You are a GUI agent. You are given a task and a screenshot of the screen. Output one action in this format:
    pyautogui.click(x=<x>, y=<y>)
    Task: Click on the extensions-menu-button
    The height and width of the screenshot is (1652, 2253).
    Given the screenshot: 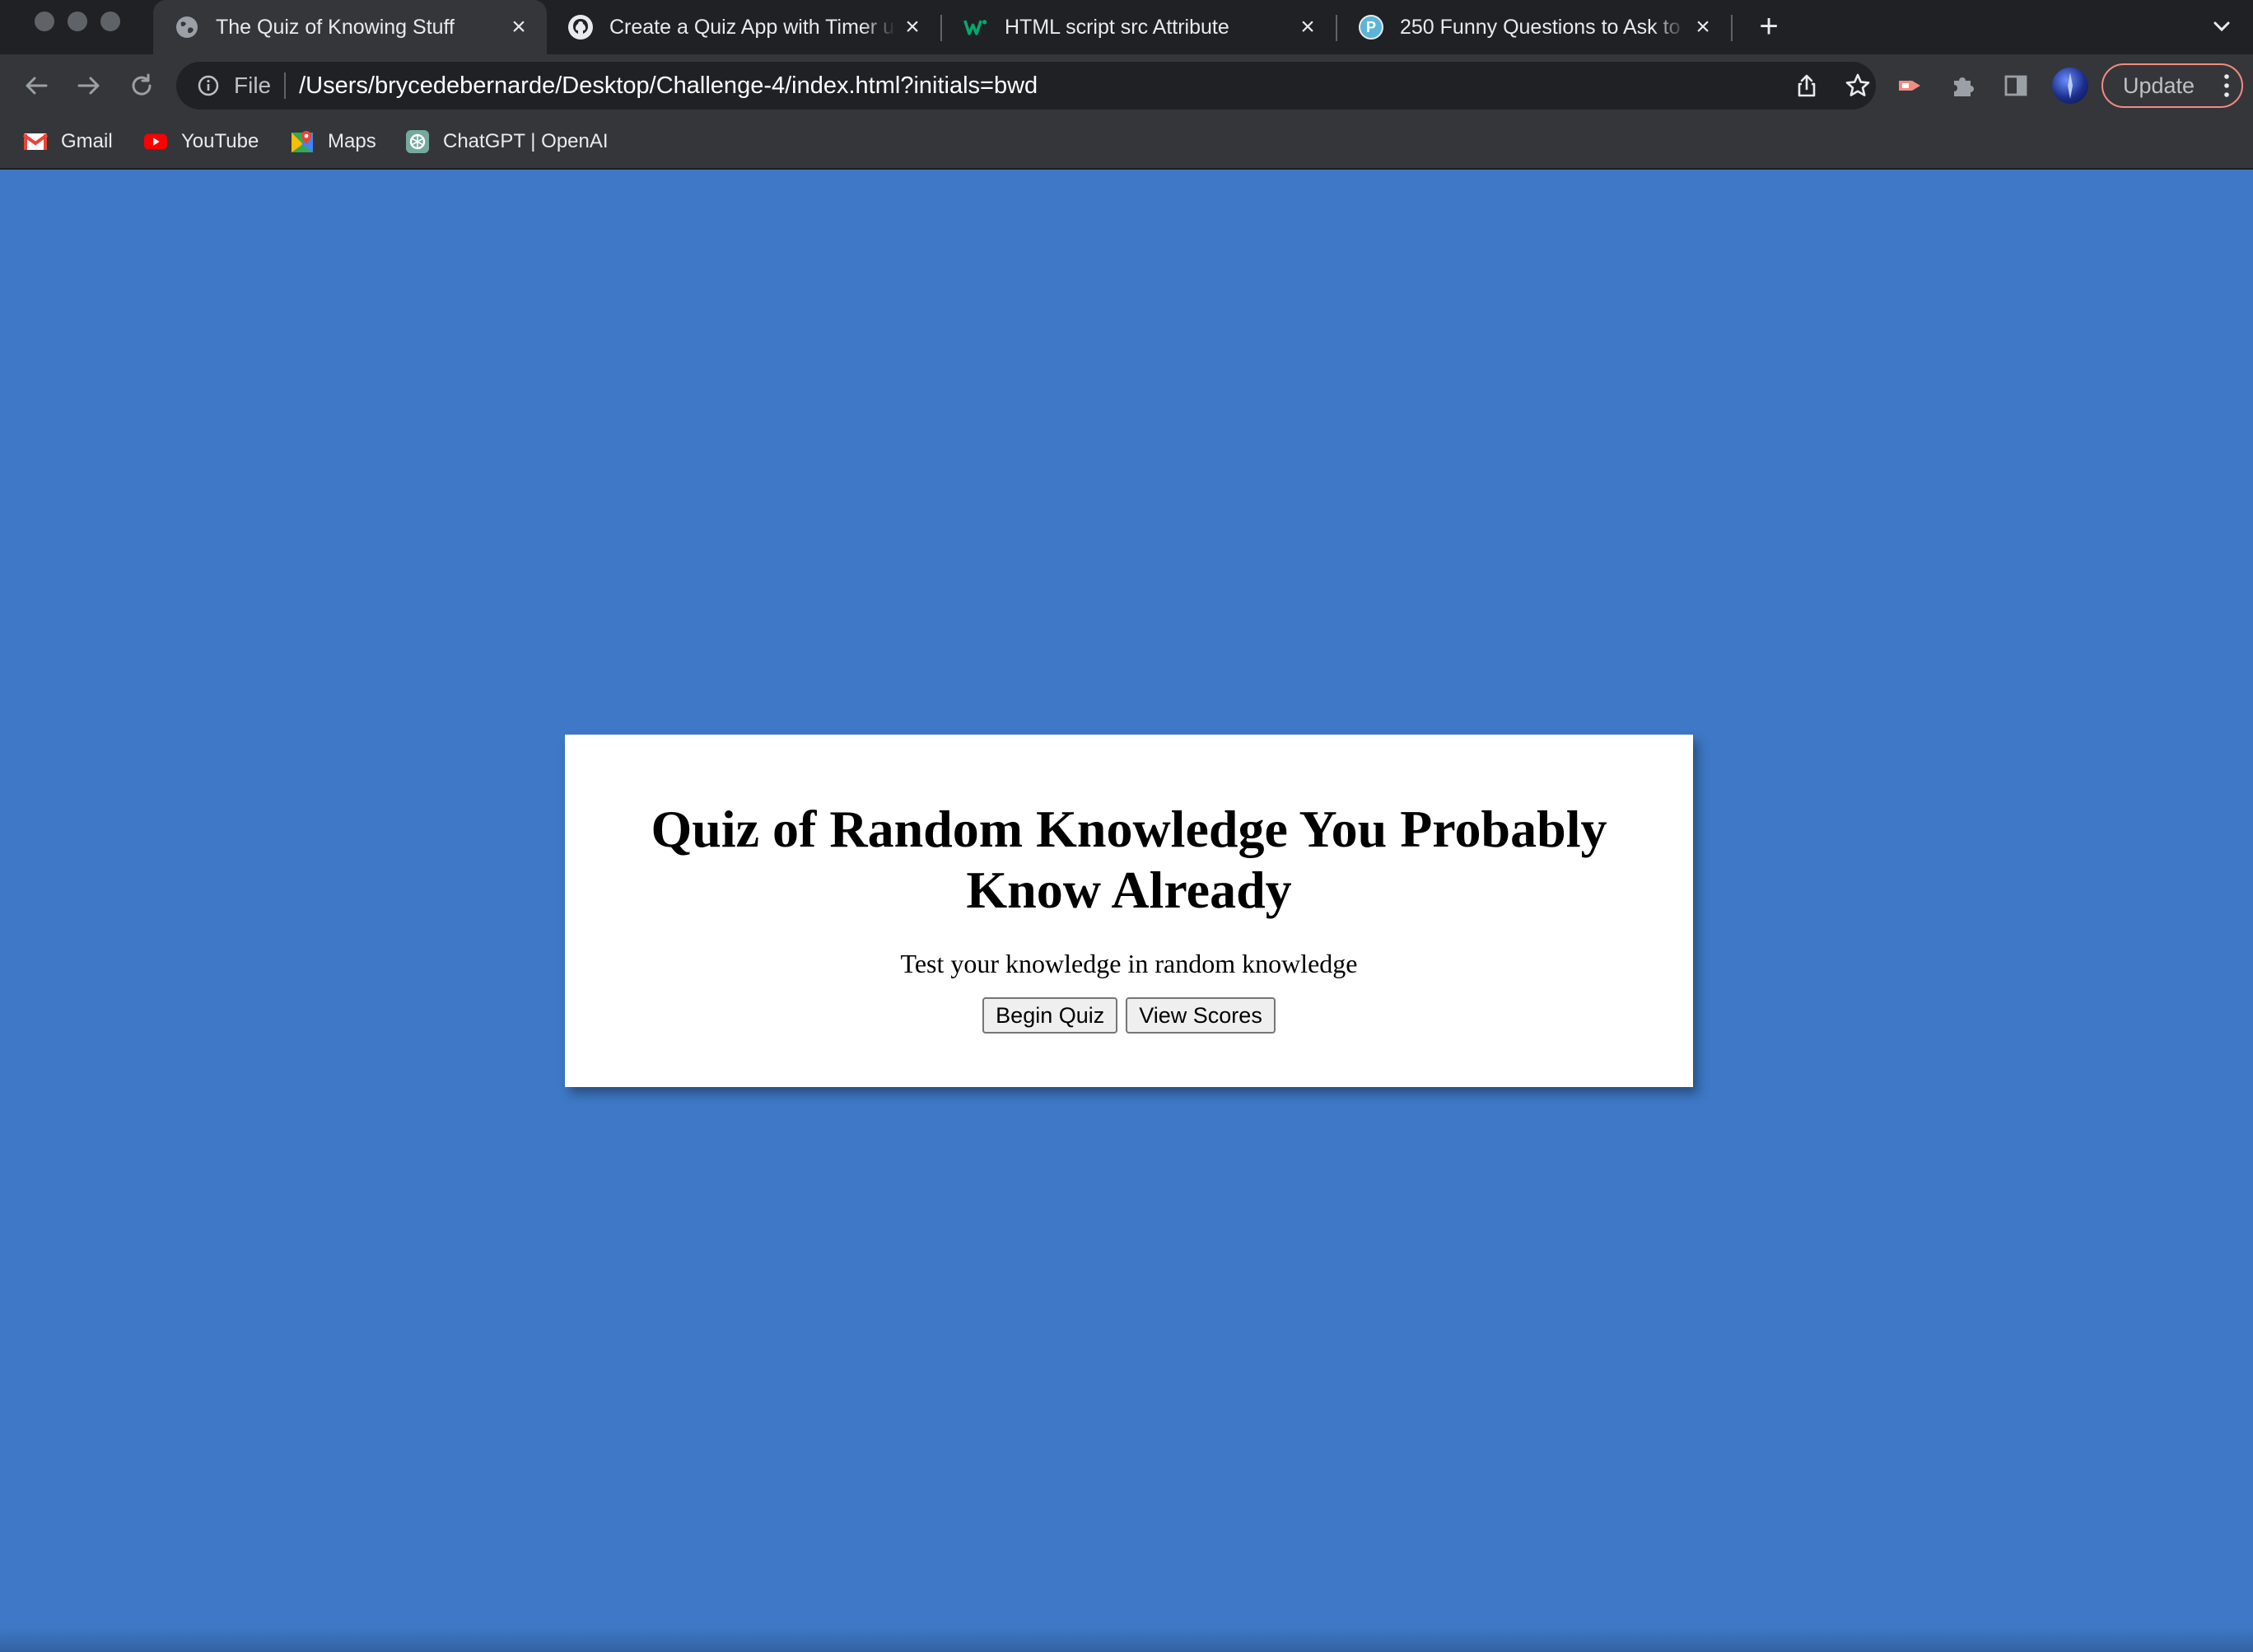 What is the action you would take?
    pyautogui.click(x=1963, y=85)
    